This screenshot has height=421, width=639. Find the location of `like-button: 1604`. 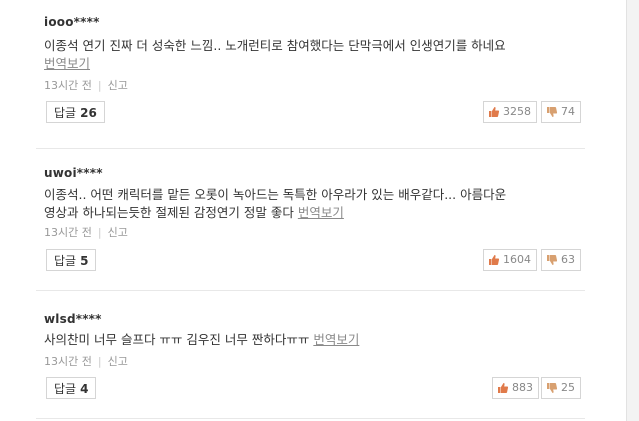

like-button: 1604 is located at coordinates (510, 260).